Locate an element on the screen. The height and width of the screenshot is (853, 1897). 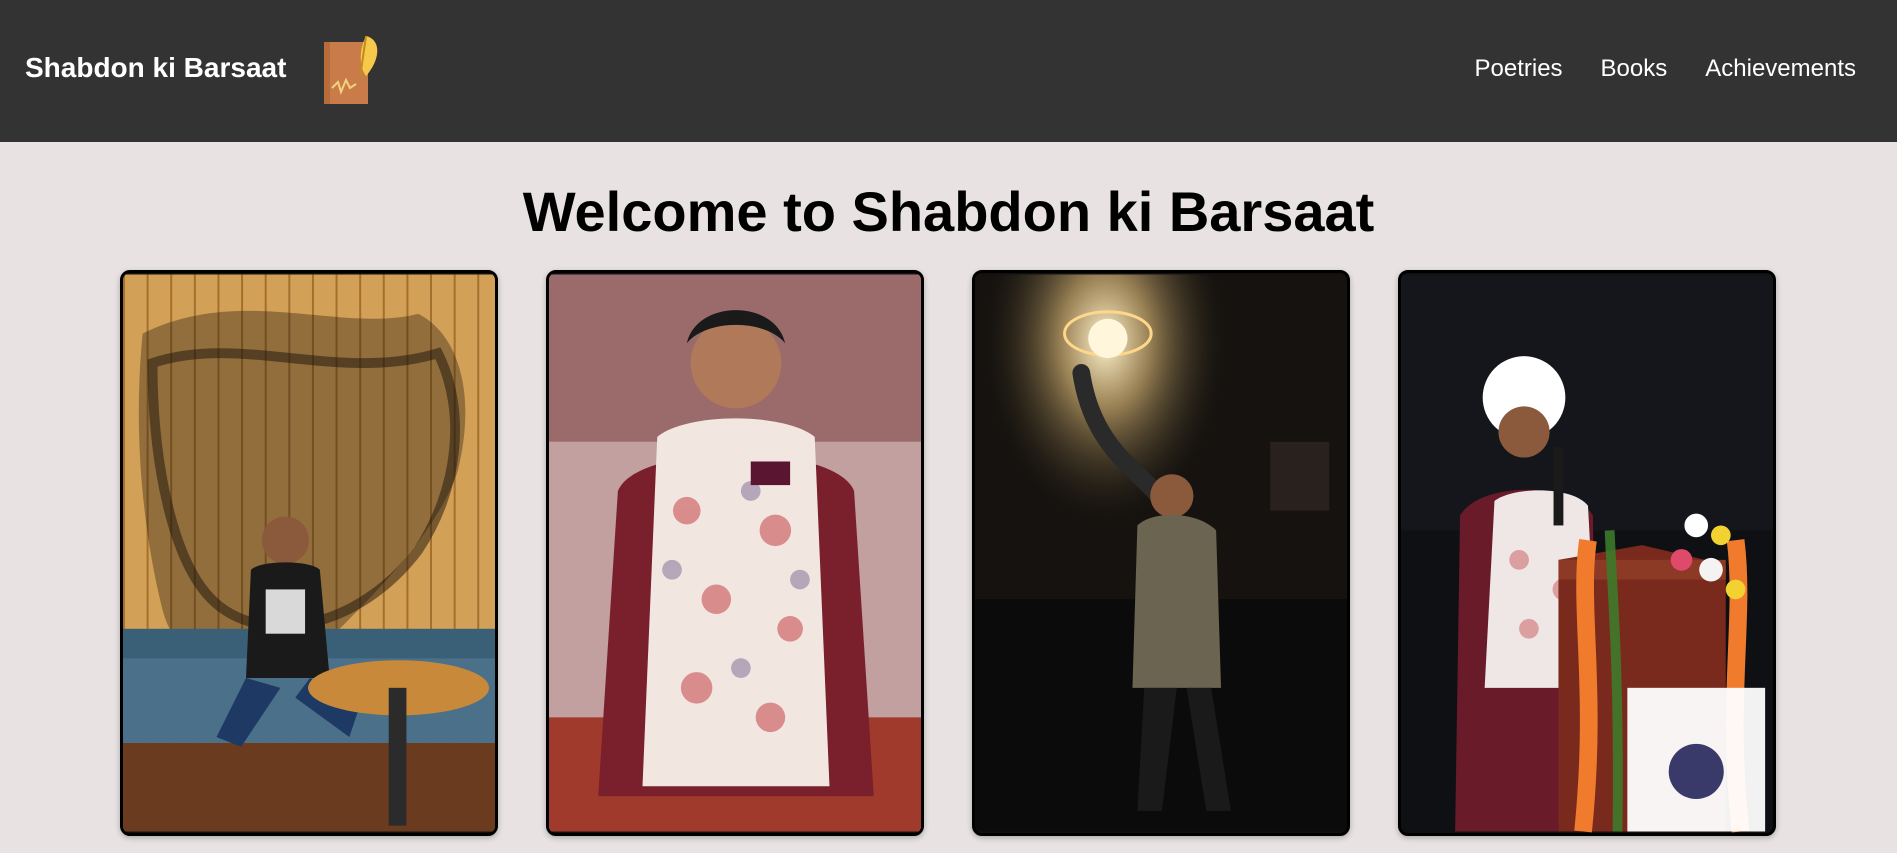
photo-cafe-seated-icon is located at coordinates (309, 553).